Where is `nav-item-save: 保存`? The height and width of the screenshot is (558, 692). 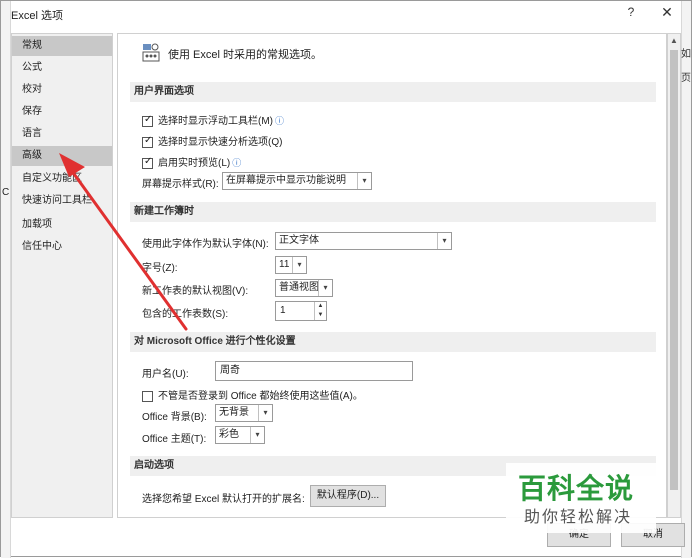
nav-item-save: 保存 is located at coordinates (62, 112).